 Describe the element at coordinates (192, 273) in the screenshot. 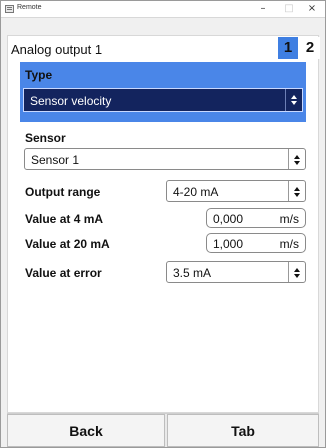

I see `value-at-error-value: 3.5 mA` at that location.